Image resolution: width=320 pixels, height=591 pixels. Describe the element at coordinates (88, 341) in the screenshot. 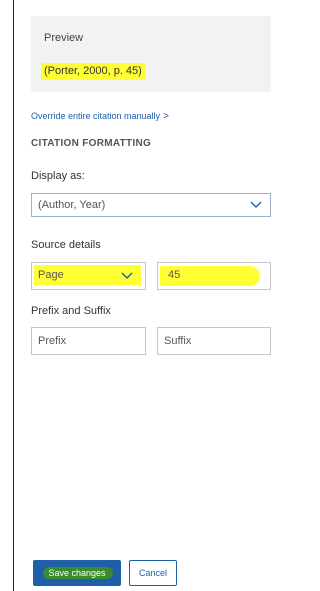

I see `prefix-input: Prefix` at that location.